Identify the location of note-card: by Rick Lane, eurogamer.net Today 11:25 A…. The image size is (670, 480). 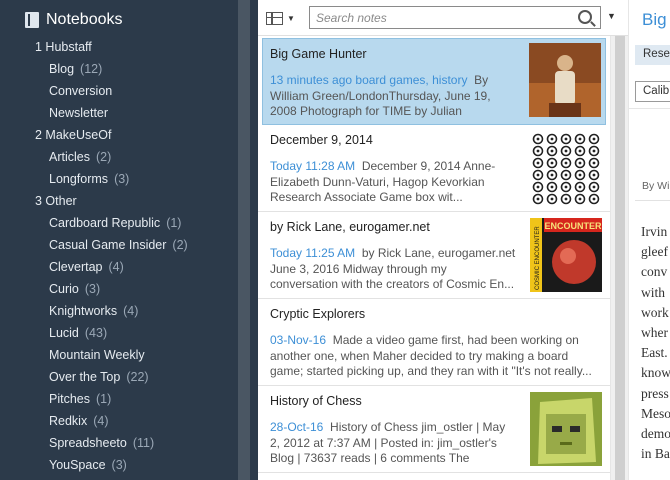
(434, 255).